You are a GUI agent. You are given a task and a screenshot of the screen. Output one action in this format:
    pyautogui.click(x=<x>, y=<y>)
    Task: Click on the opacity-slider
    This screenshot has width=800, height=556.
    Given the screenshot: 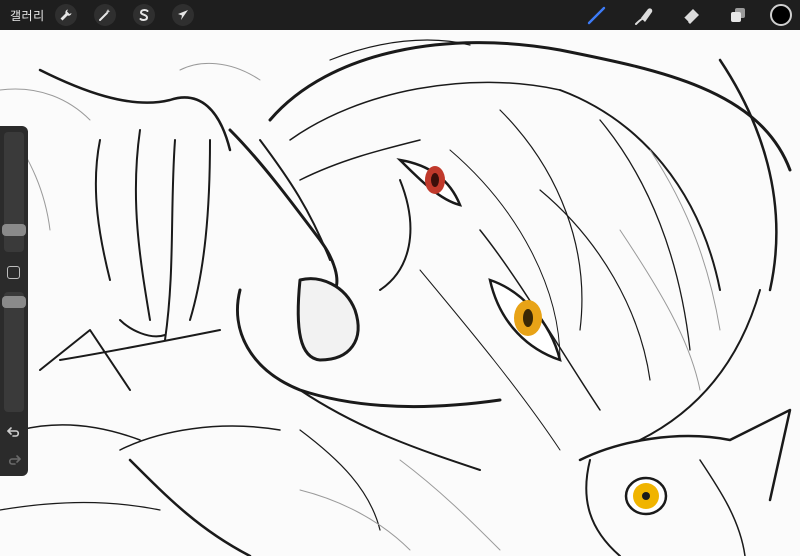 What is the action you would take?
    pyautogui.click(x=14, y=352)
    